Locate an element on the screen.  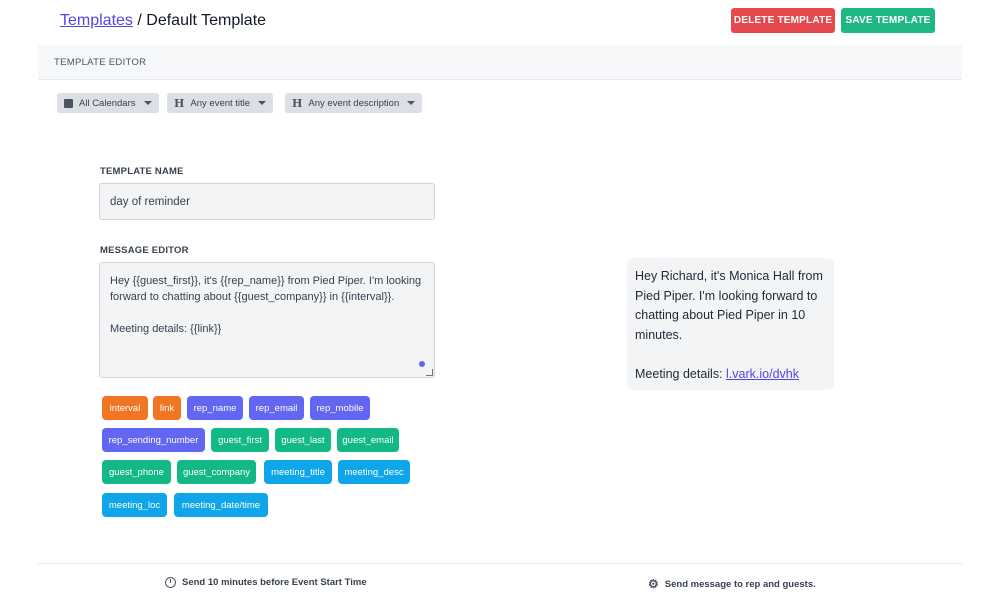
recipients-text: Send message to rep and guests. is located at coordinates (740, 584).